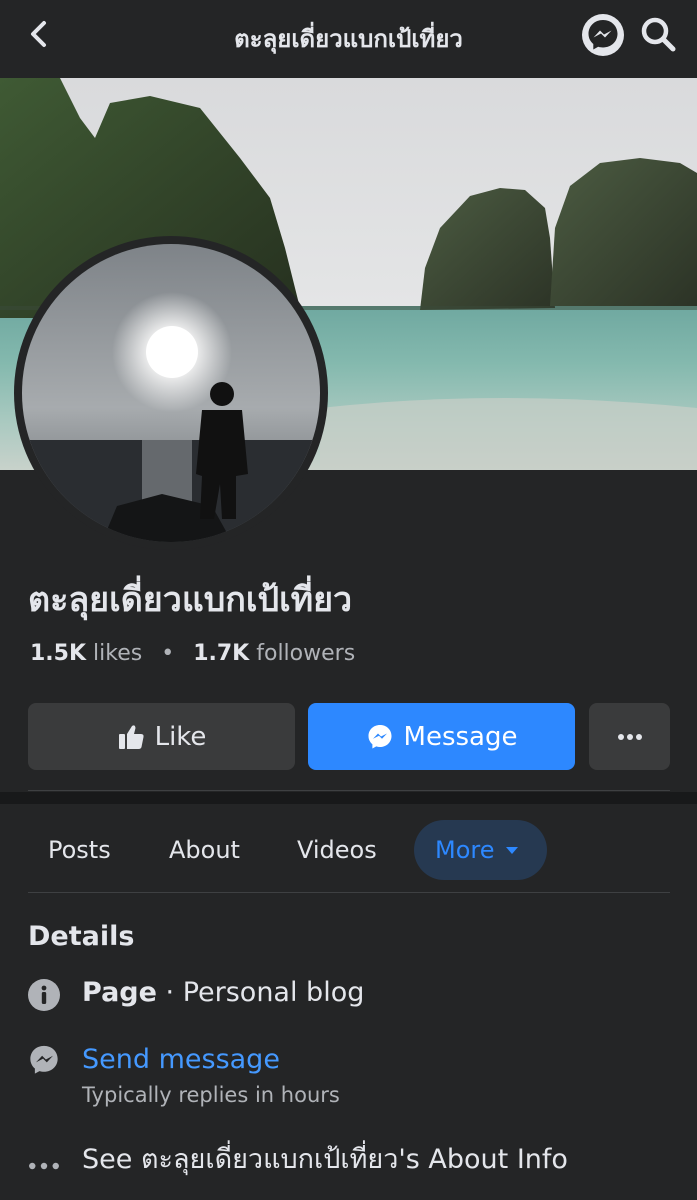  Describe the element at coordinates (306, 653) in the screenshot. I see `followers-label: followers` at that location.